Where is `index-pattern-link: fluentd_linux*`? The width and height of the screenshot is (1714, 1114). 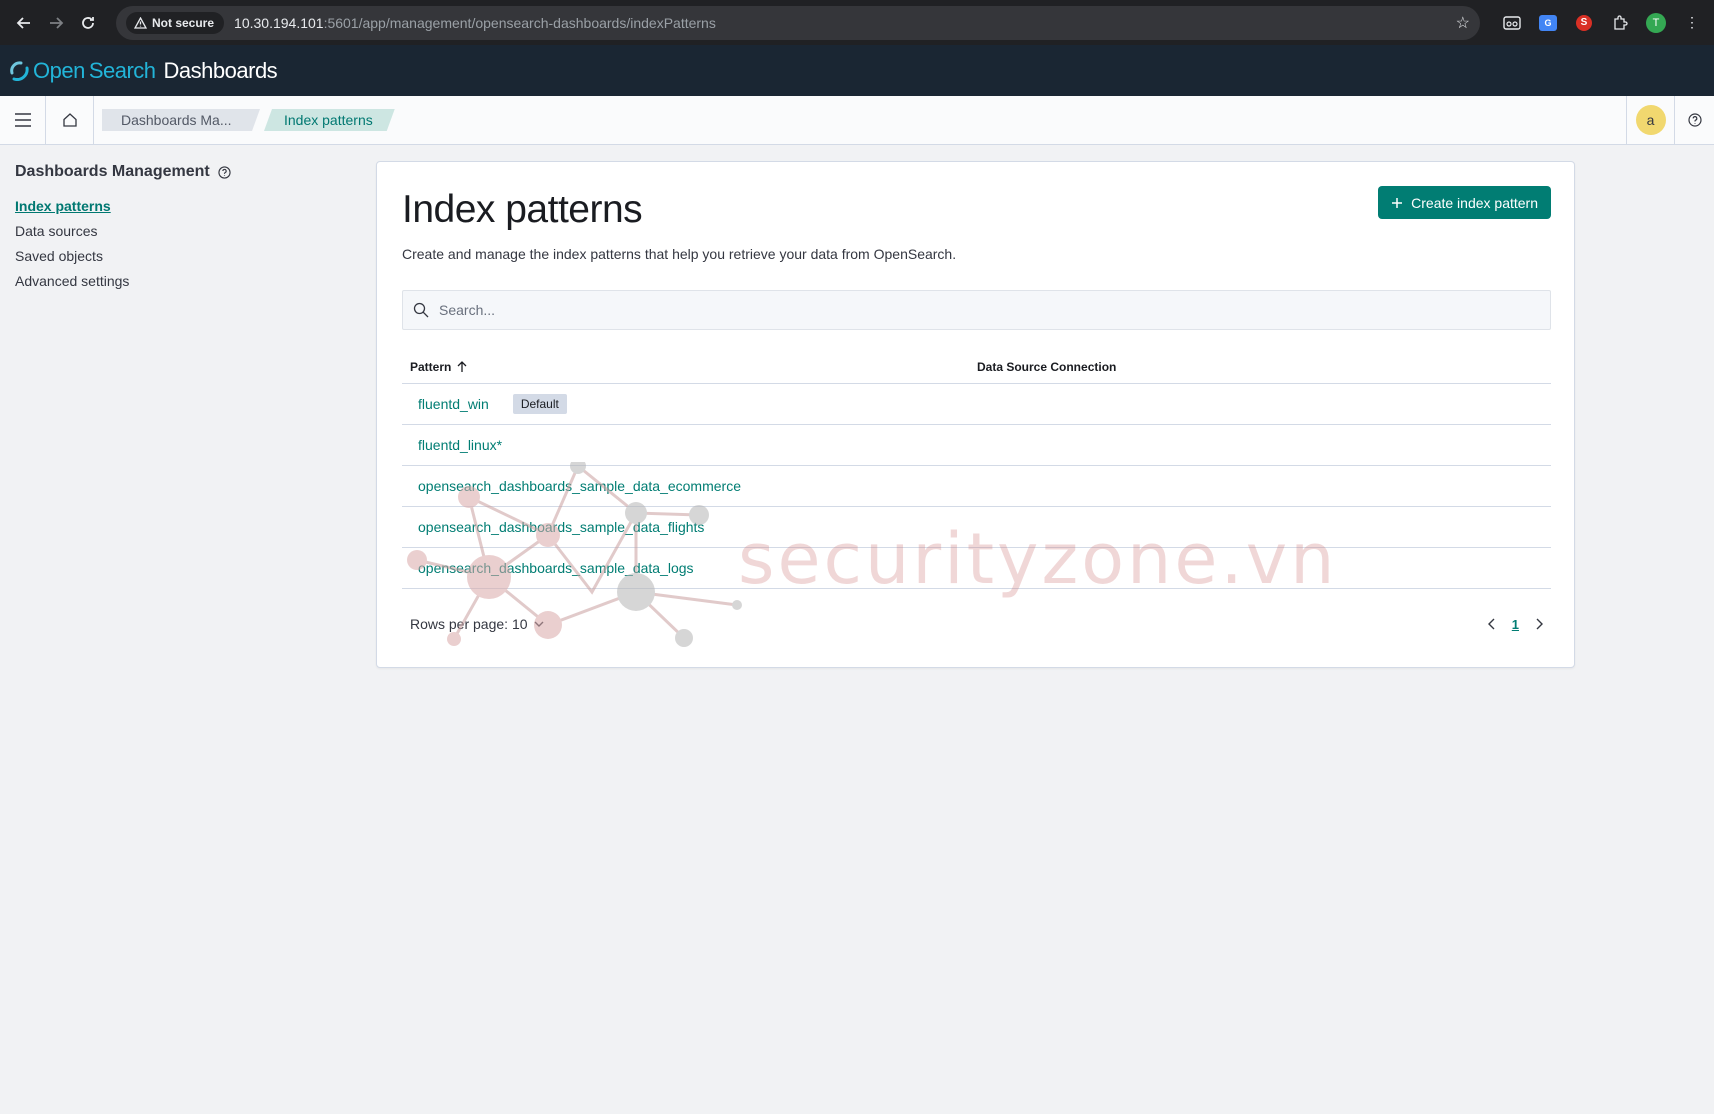
index-pattern-link: fluentd_linux* is located at coordinates (452, 445).